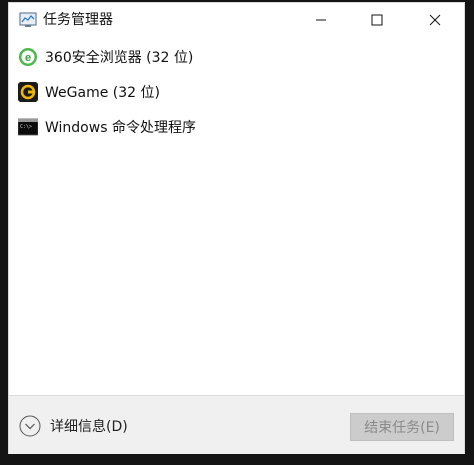 This screenshot has width=474, height=465. I want to click on 360-browser-icon: e, so click(28, 56).